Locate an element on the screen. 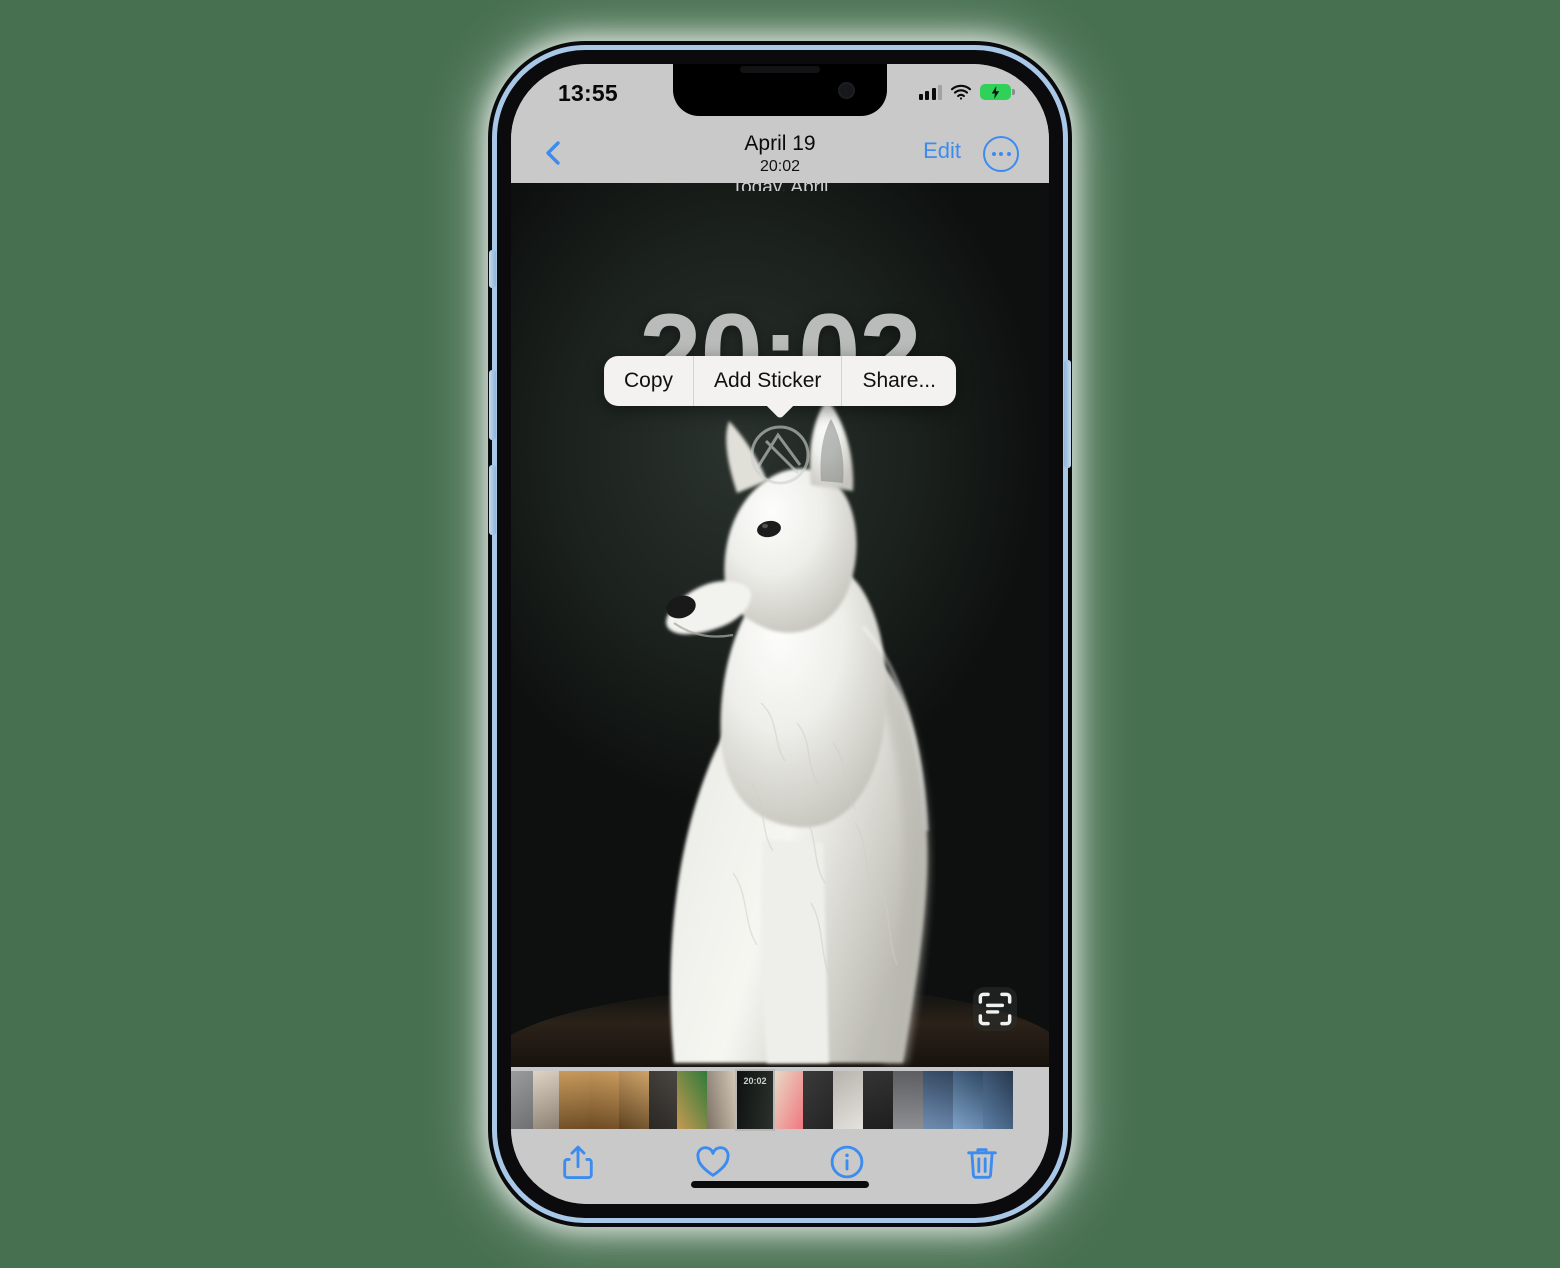  nav-title-group: April 19 20:02 is located at coordinates (780, 154).